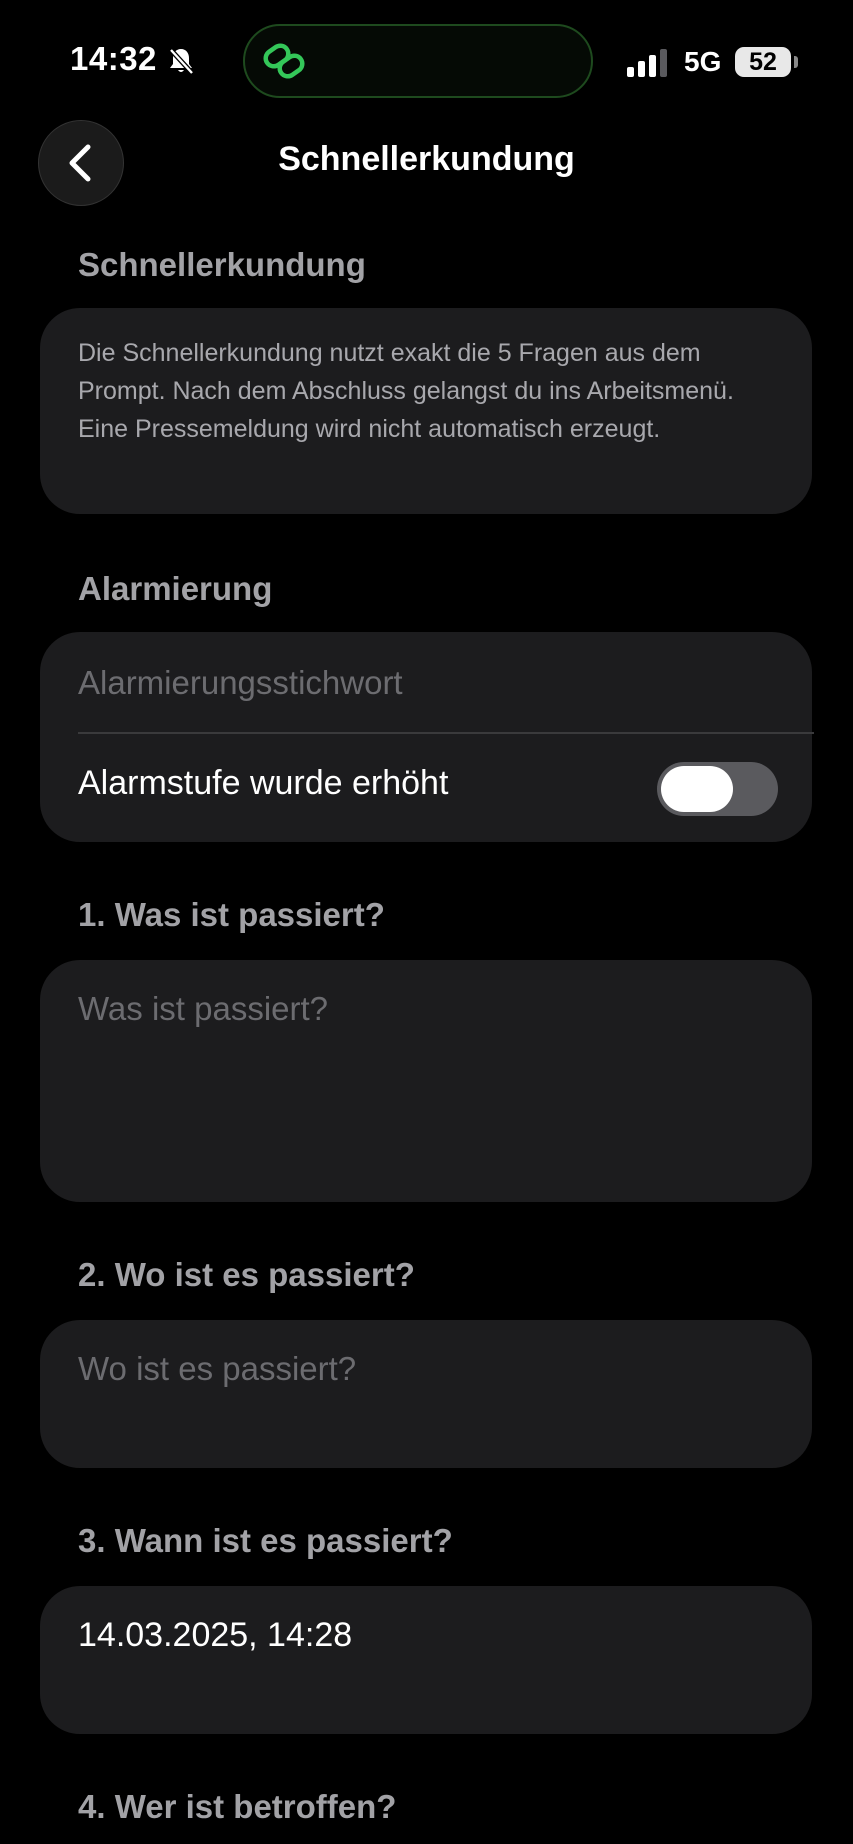 The height and width of the screenshot is (1844, 853). Describe the element at coordinates (222, 264) in the screenshot. I see `section-header-intro: Schnellerkundung` at that location.